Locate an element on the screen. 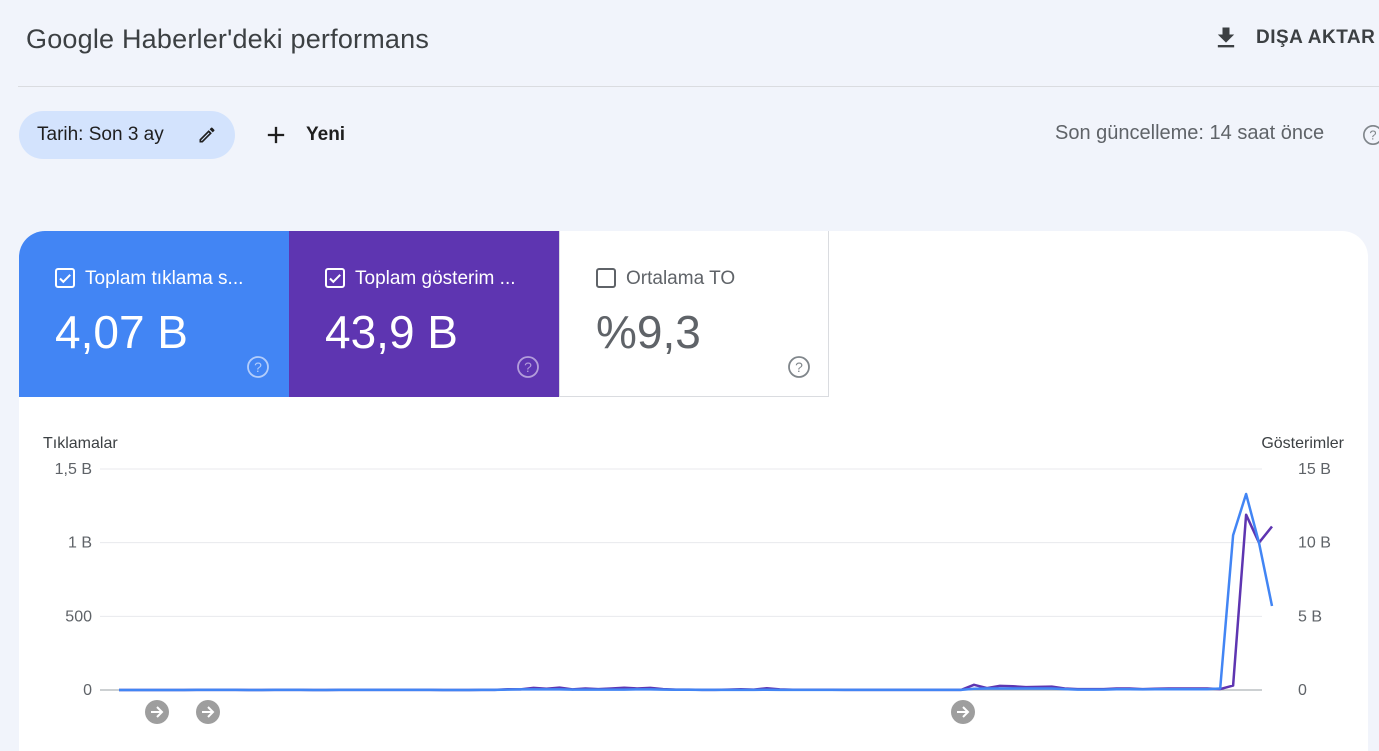 The height and width of the screenshot is (751, 1379). left-tick-label: 1,5 B is located at coordinates (73, 469).